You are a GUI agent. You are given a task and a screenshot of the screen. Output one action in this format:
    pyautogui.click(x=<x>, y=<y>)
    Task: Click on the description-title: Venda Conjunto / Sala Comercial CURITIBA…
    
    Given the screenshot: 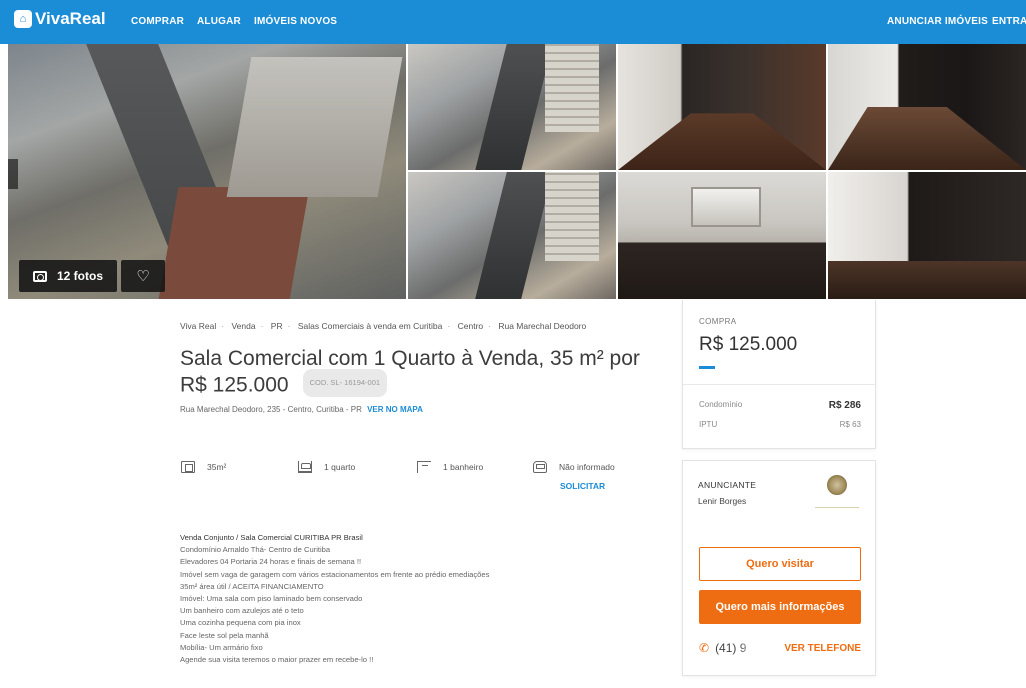 What is the action you would take?
    pyautogui.click(x=271, y=537)
    